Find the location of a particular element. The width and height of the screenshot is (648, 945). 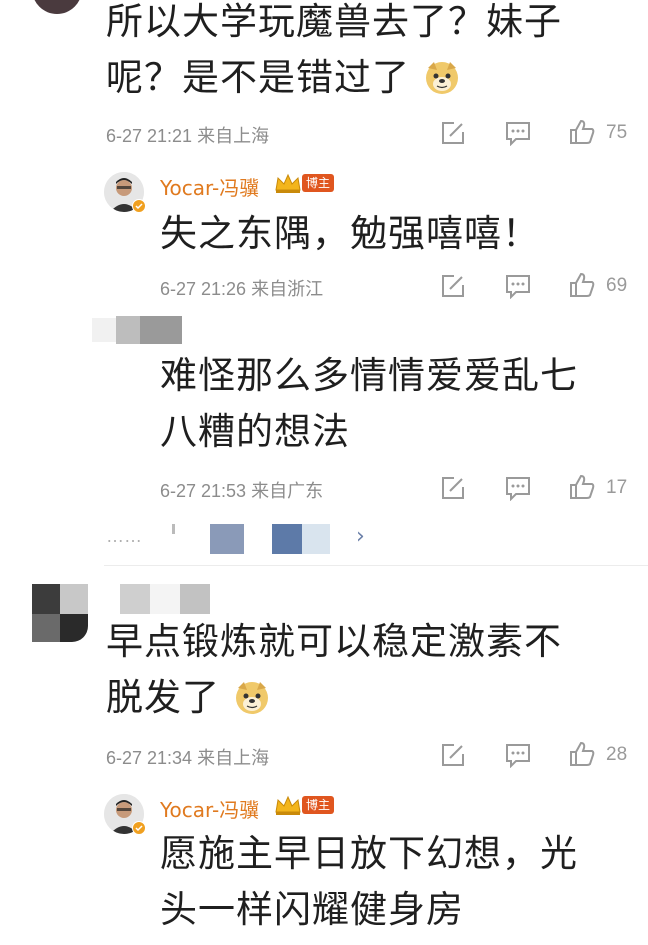

comment-text: 所以大学玩魔兽去了？妹子 呢？是不是错过了 is located at coordinates (334, 49).